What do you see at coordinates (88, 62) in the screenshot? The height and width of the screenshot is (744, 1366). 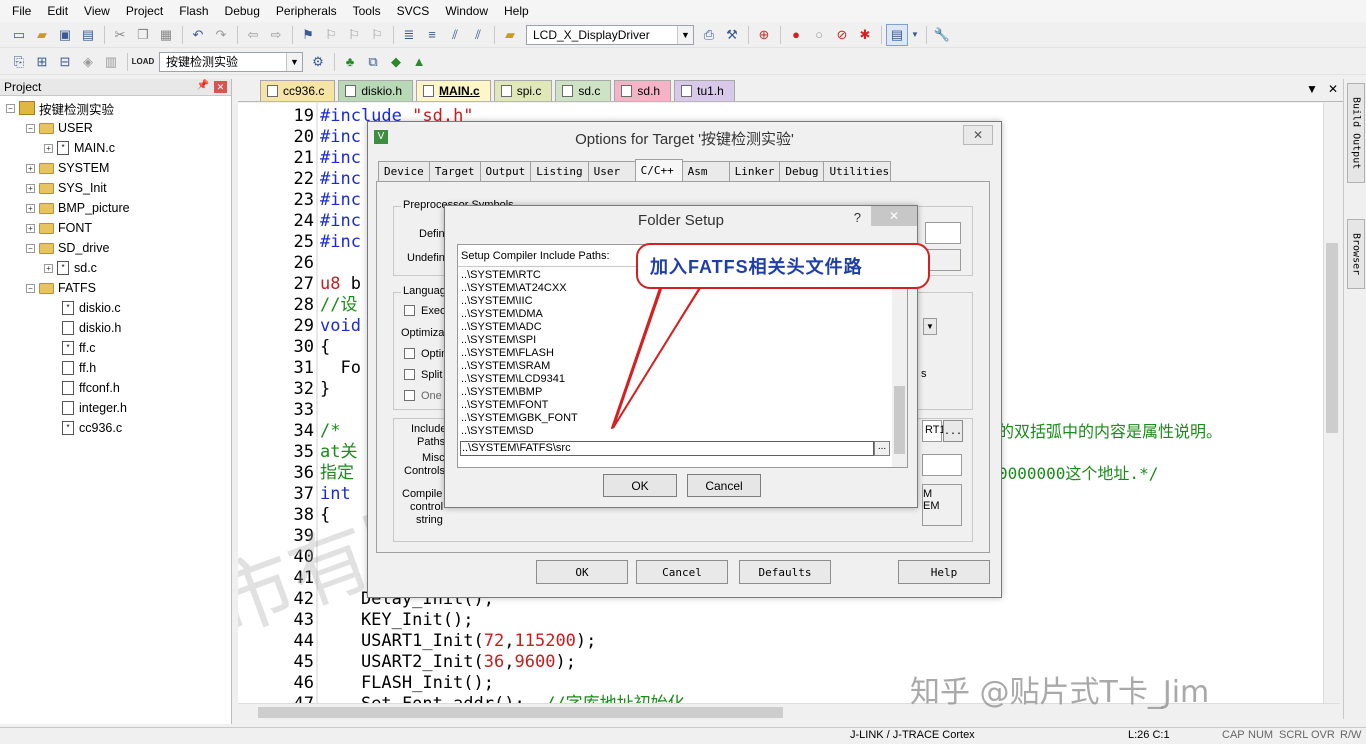 I see `batch-build-icon: ◈` at bounding box center [88, 62].